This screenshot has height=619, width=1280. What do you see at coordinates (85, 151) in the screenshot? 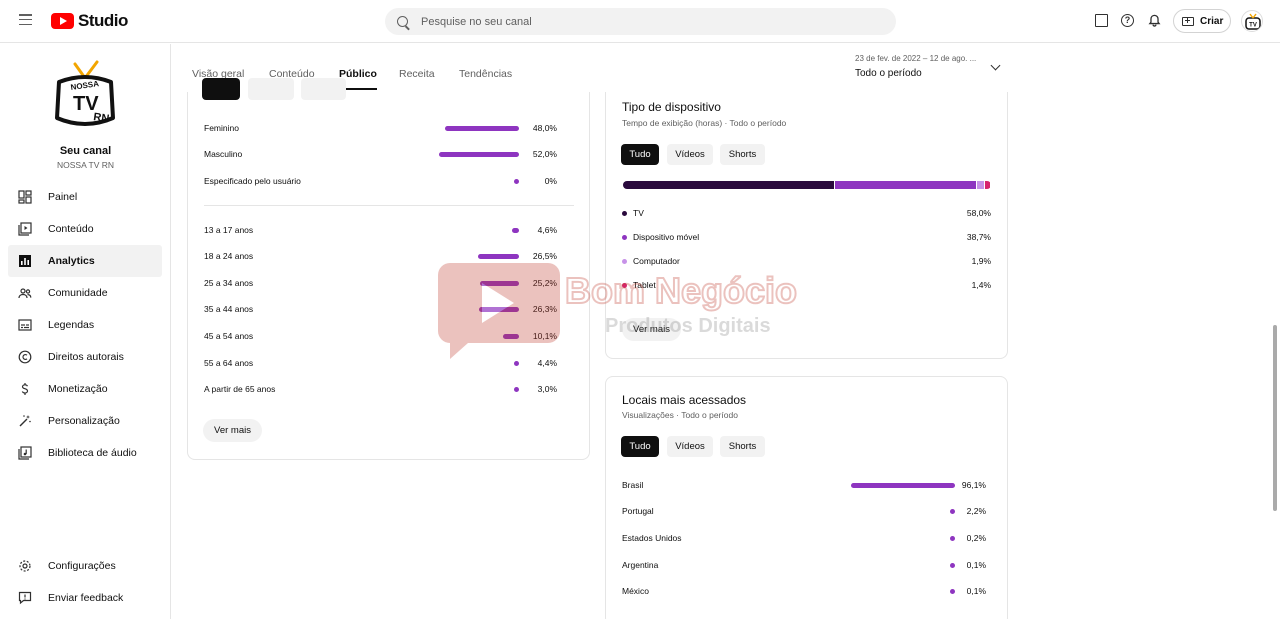
I see `channel-title: Seu canal` at bounding box center [85, 151].